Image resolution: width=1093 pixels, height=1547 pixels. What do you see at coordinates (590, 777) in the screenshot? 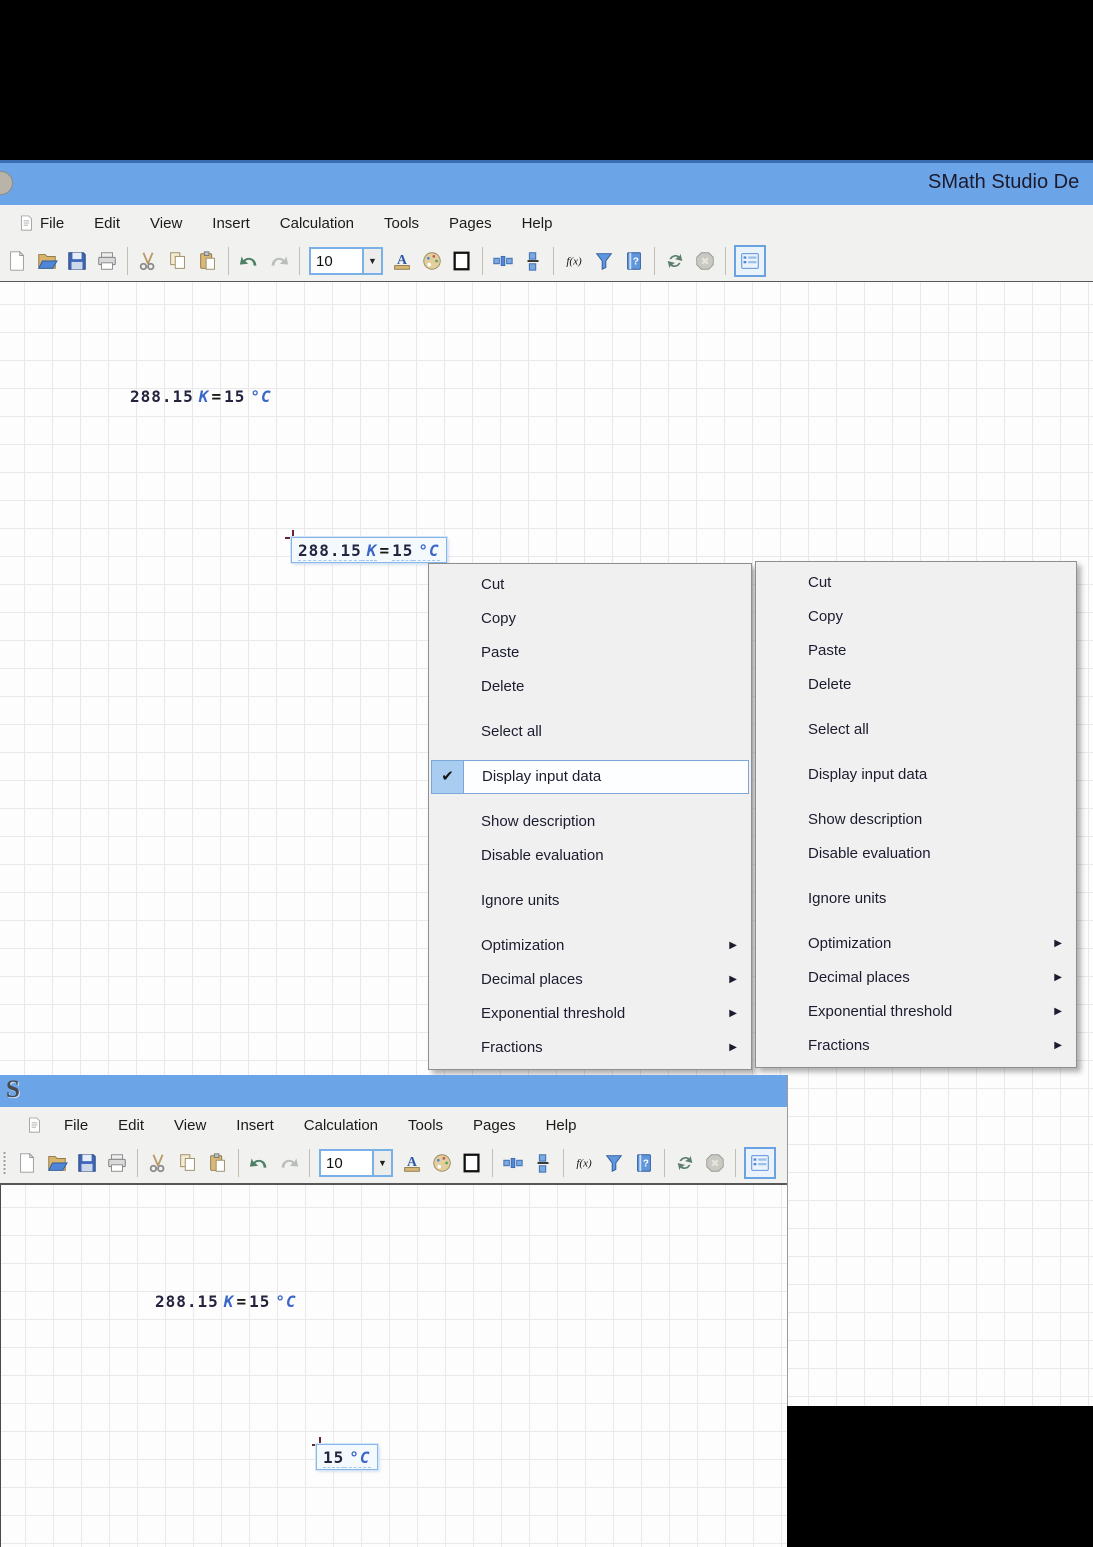
I see `menu-item-display-input-data: ✔ Display input data` at bounding box center [590, 777].